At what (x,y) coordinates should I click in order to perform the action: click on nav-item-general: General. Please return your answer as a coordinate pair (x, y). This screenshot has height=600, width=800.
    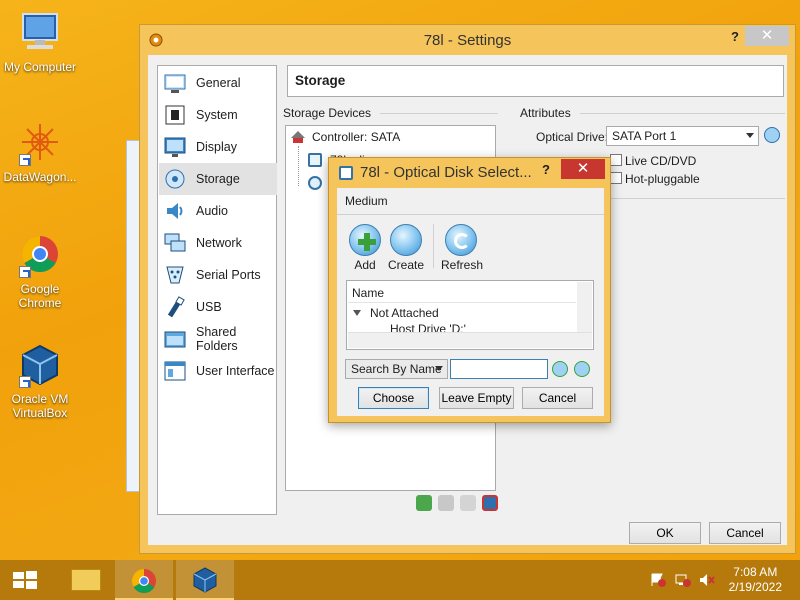
    Looking at the image, I should click on (218, 83).